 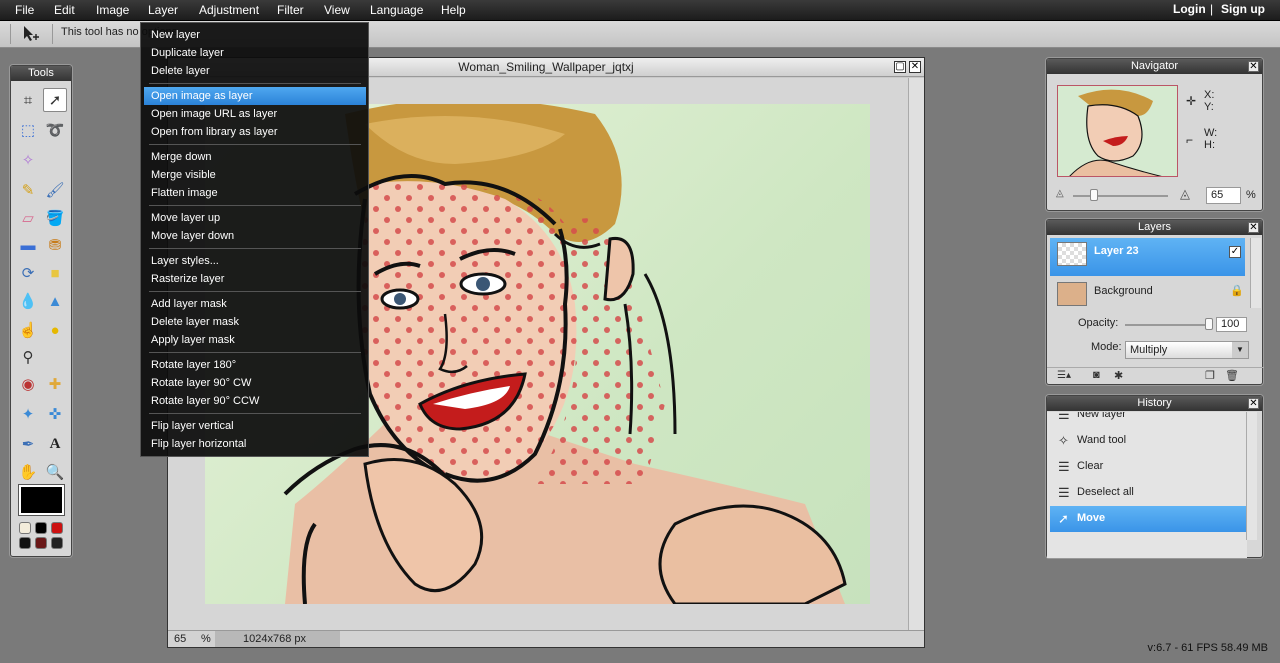 I want to click on history-item: ➚ Move, so click(x=1148, y=519).